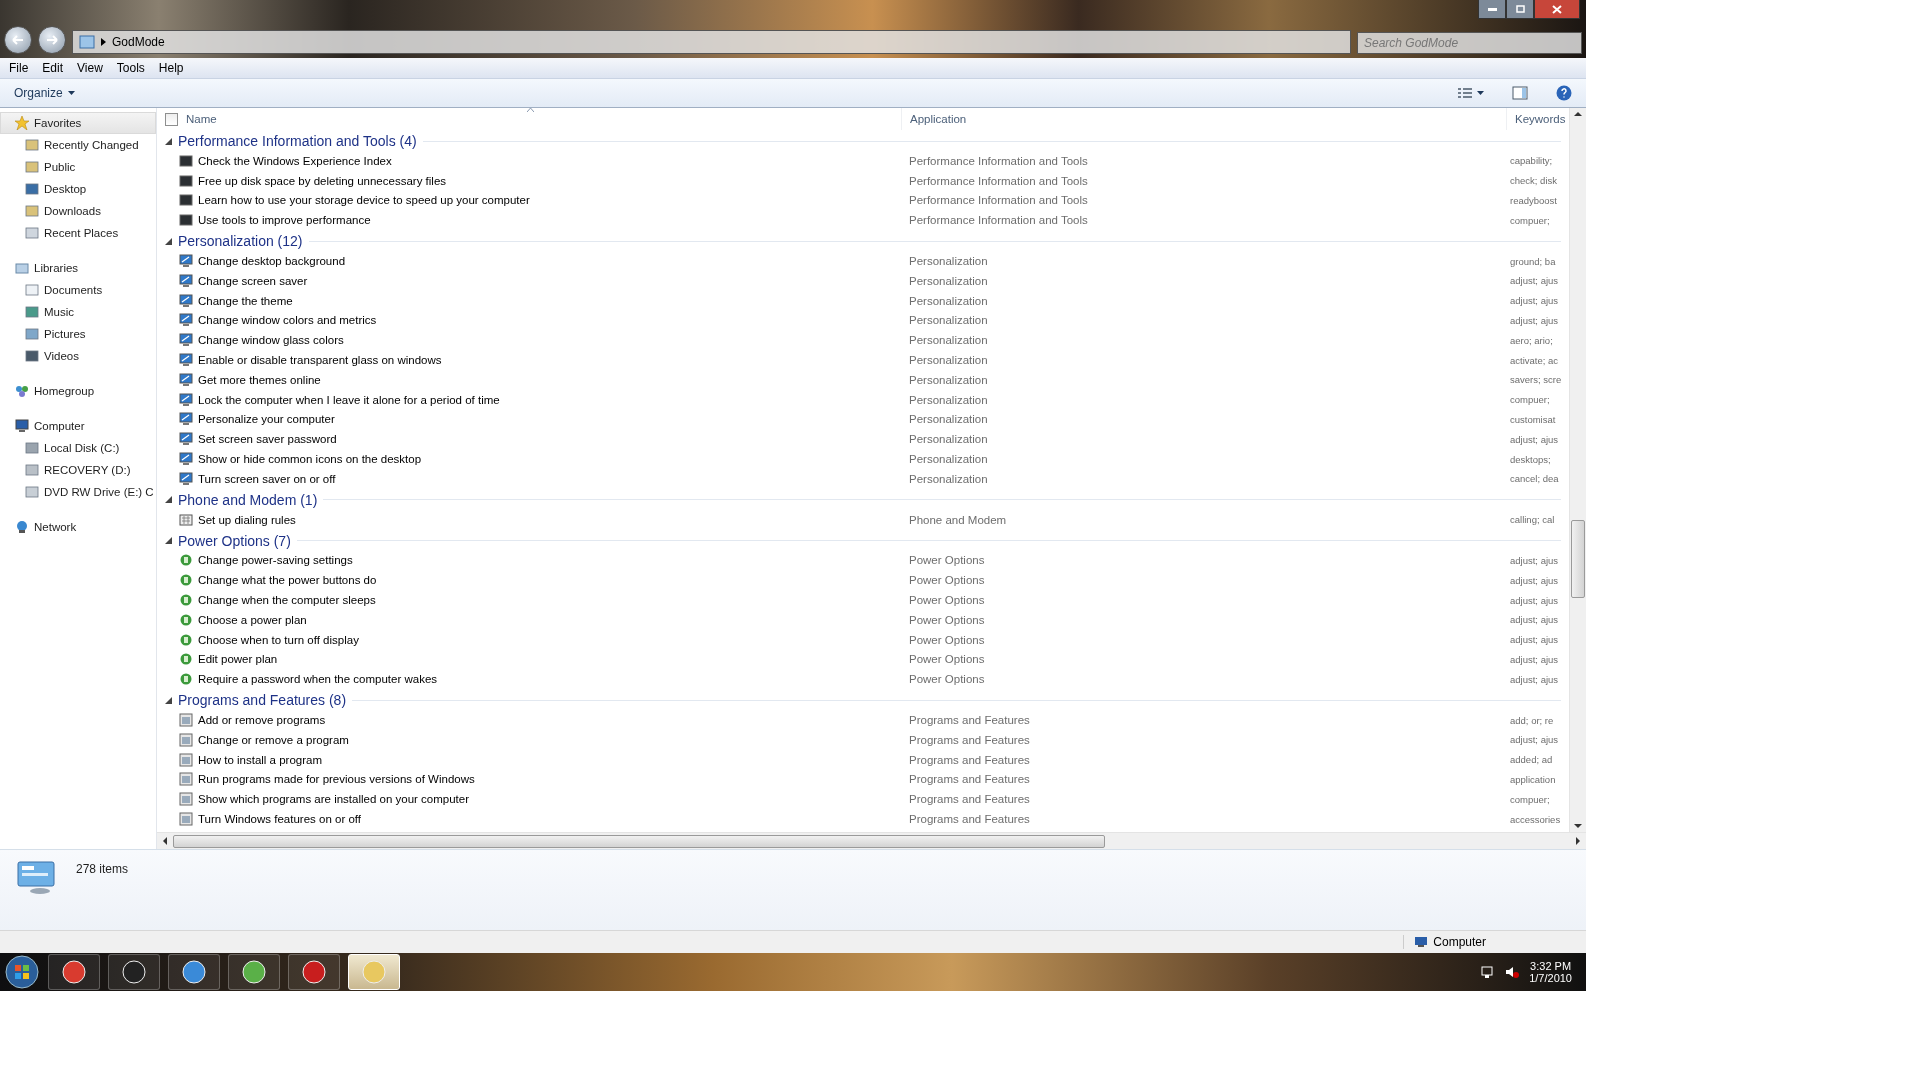  I want to click on menu-item: View, so click(90, 68).